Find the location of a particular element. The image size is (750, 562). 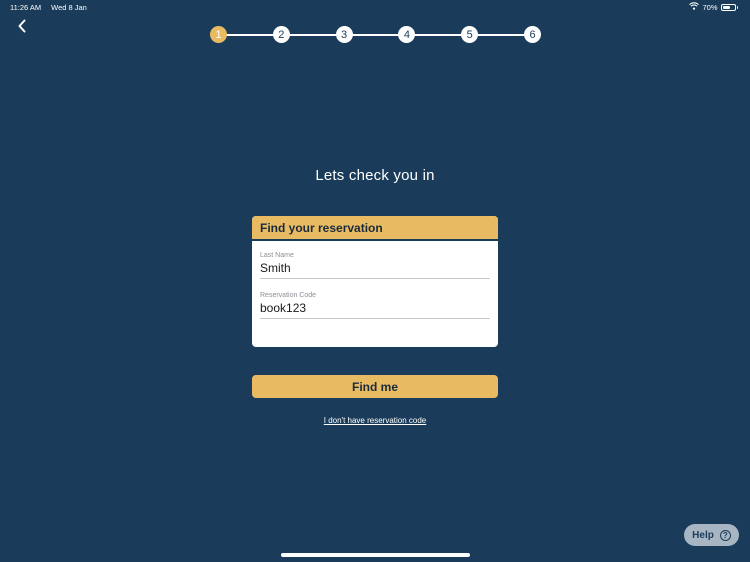

progress-stepper: 1 2 3 4 5 6 is located at coordinates (375, 34).